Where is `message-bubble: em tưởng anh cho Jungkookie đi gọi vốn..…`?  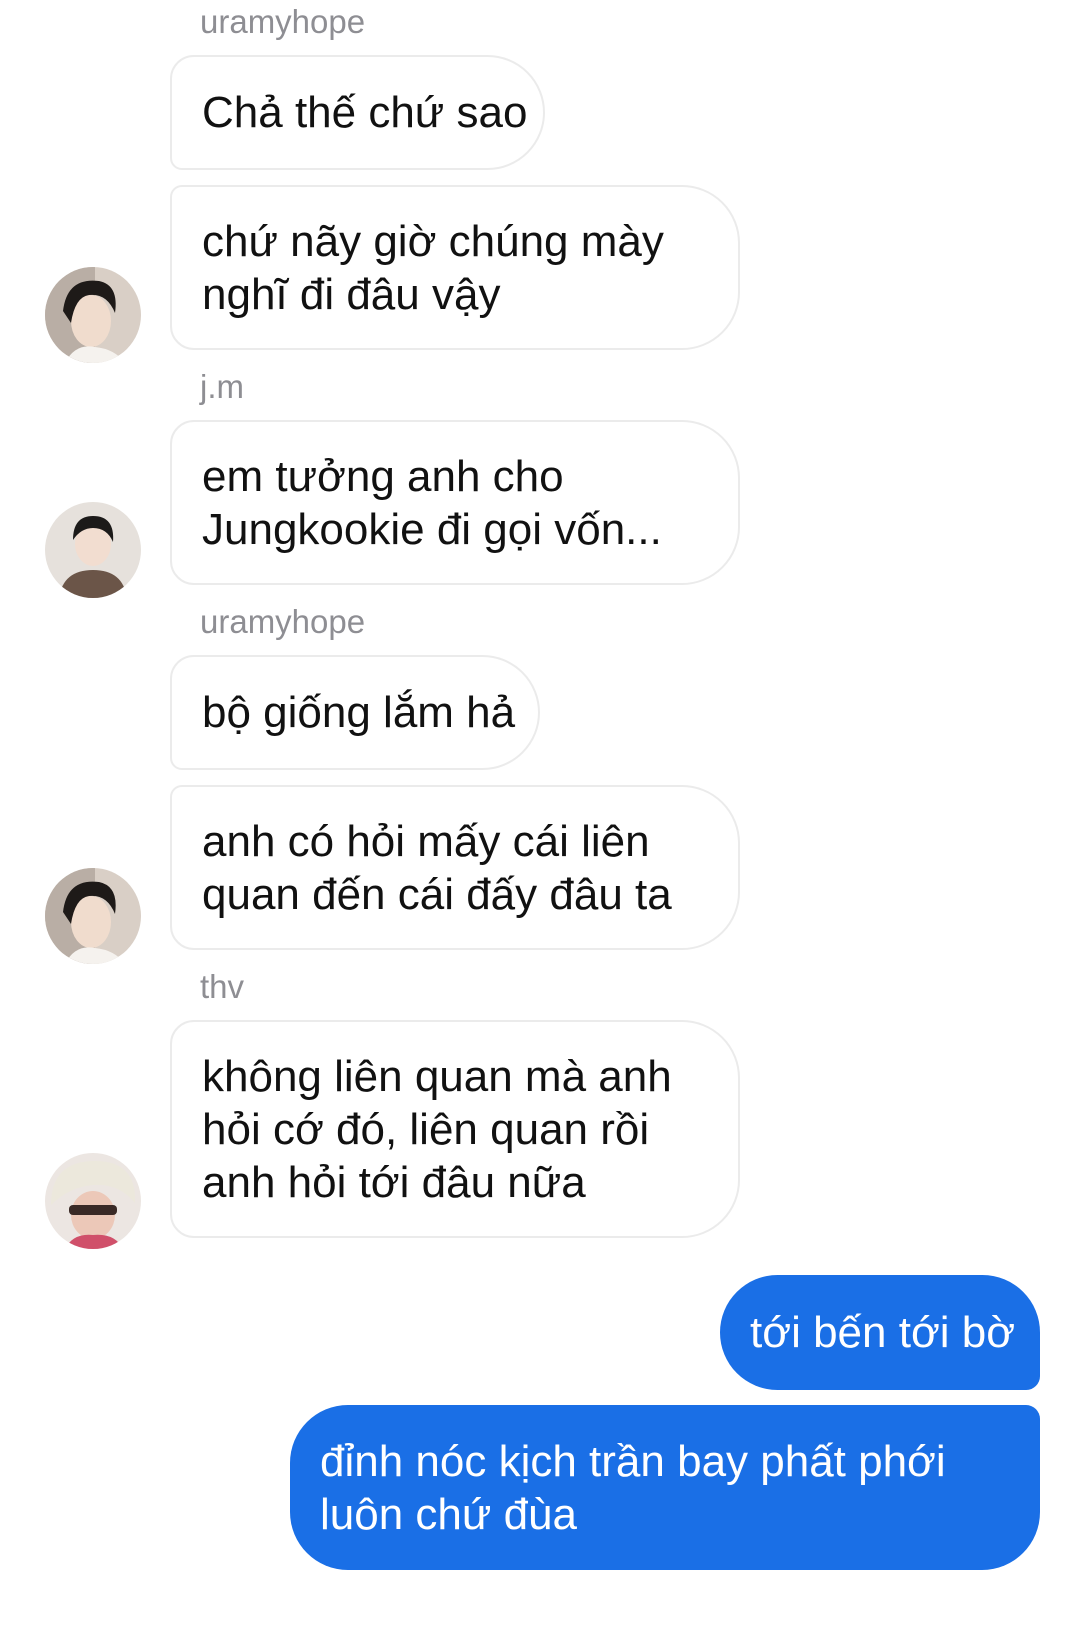
message-bubble: em tưởng anh cho Jungkookie đi gọi vốn..… is located at coordinates (455, 502).